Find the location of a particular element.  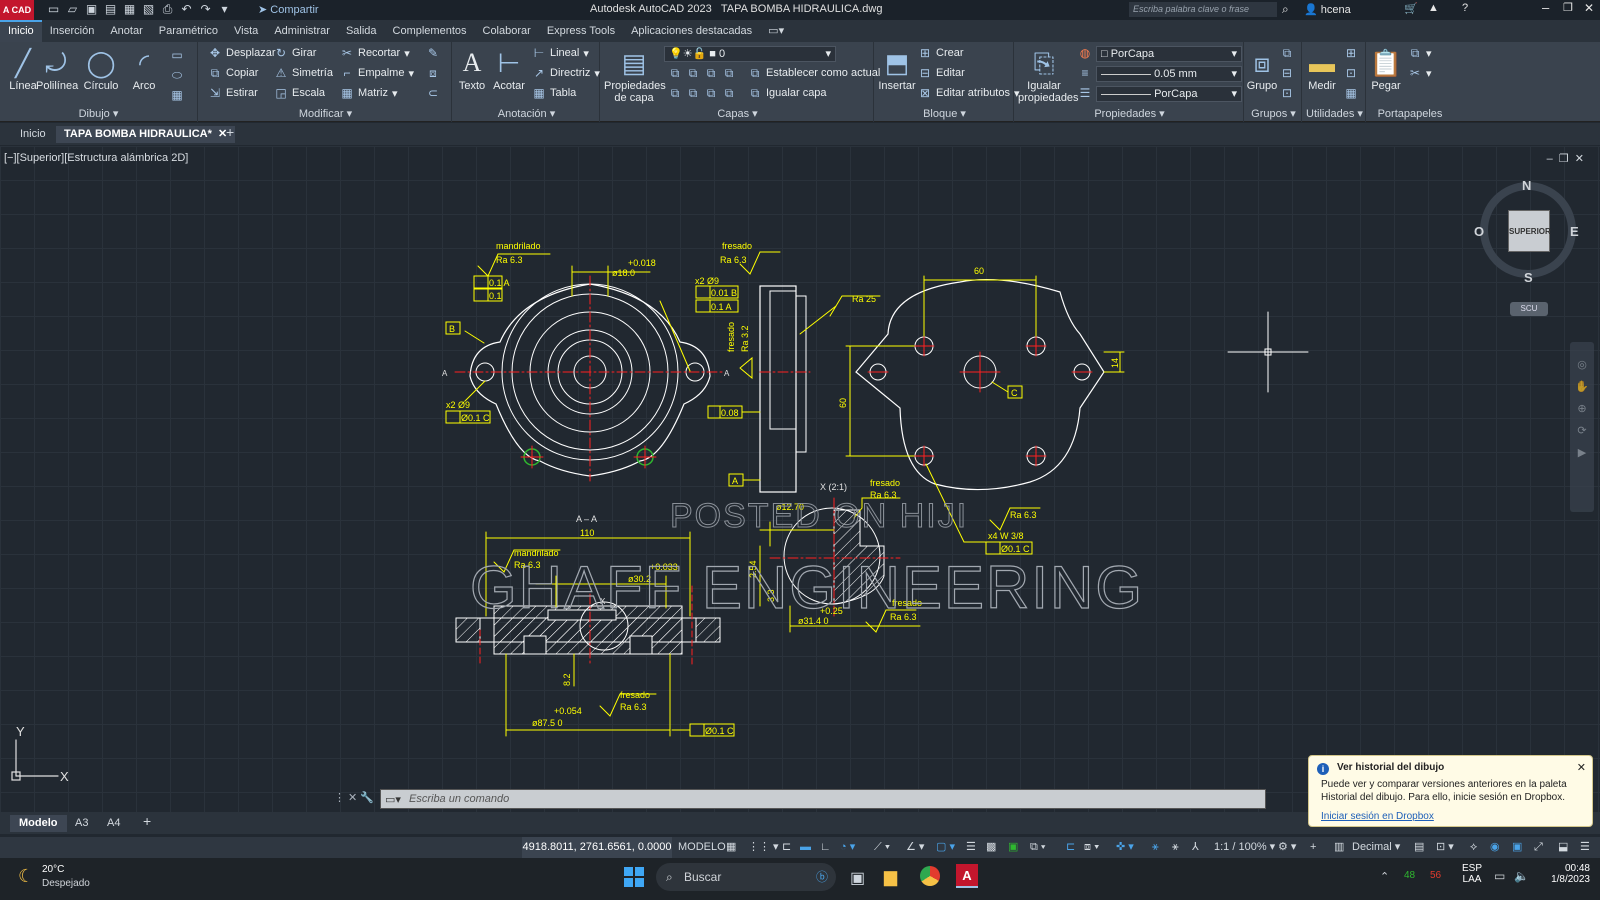

igualar-capa-button: ⧉ Igualar capa is located at coordinates (787, 93).